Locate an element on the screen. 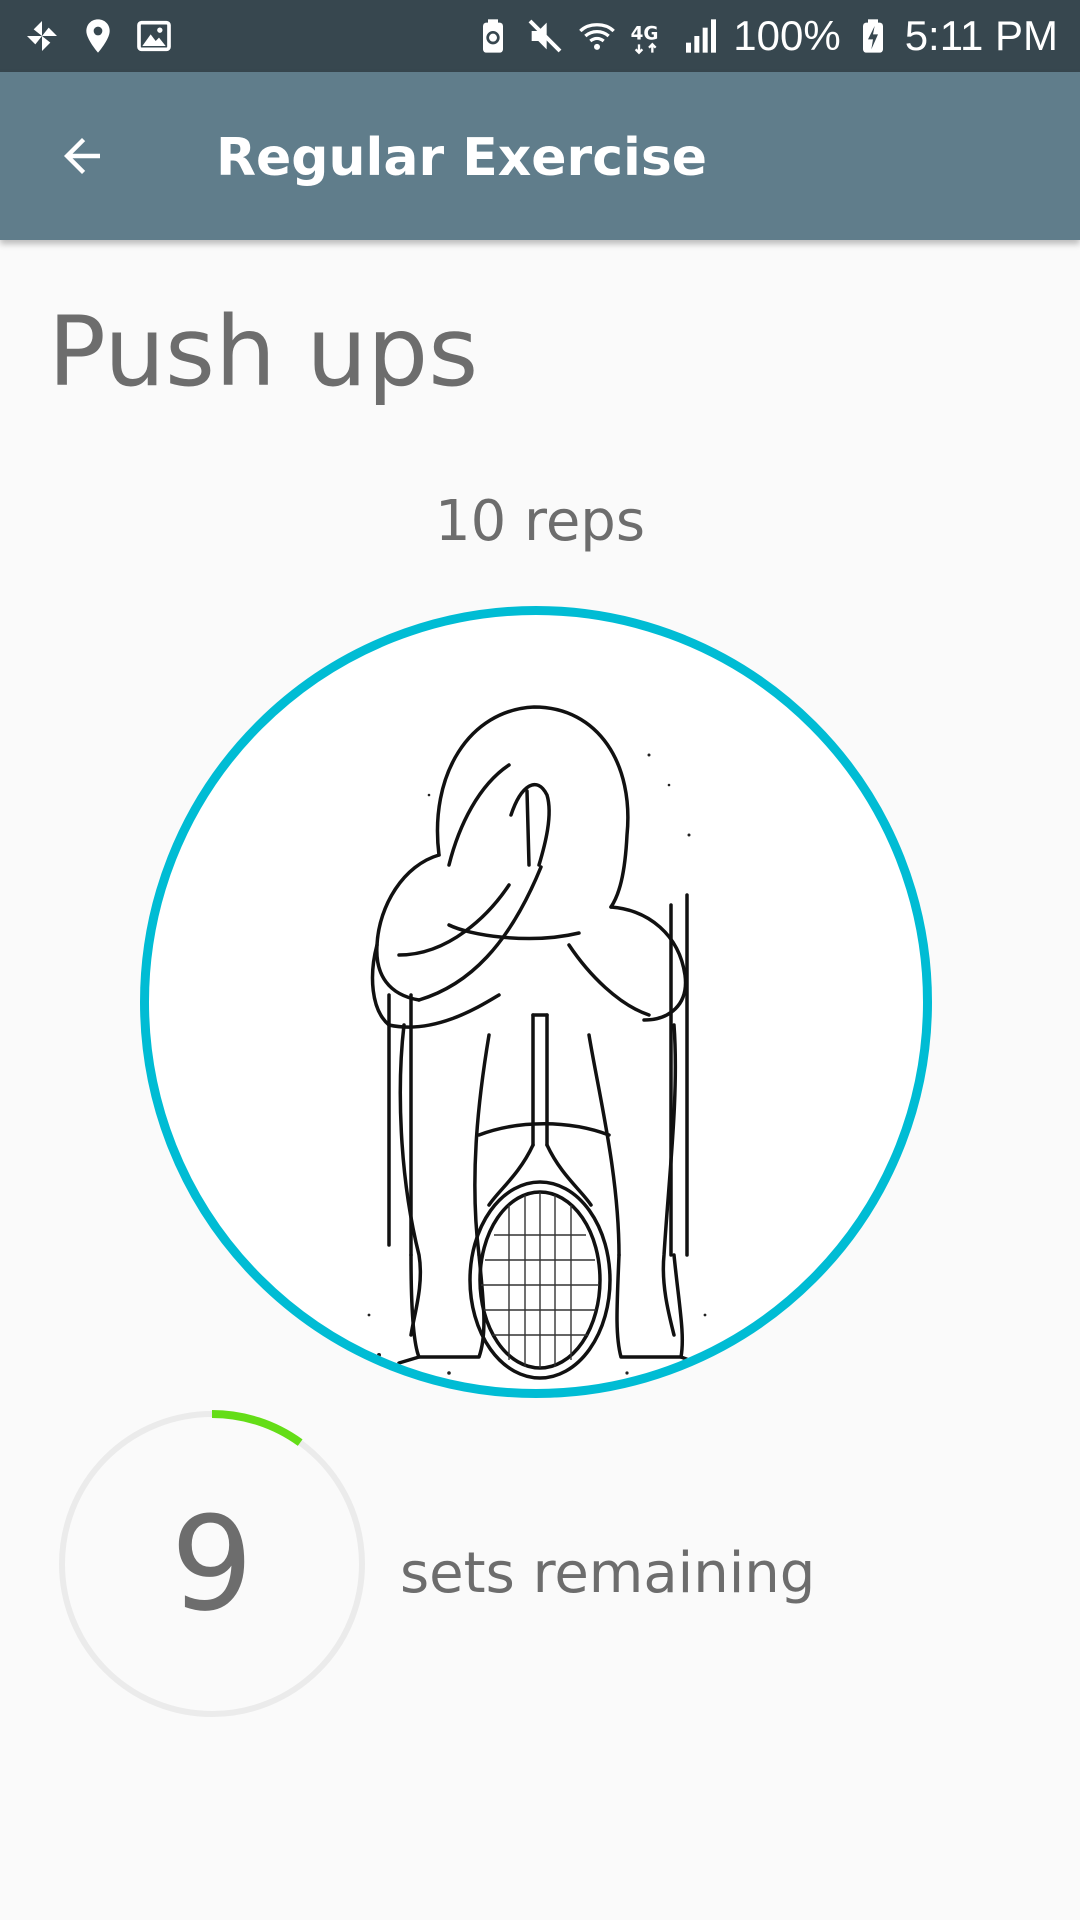 The height and width of the screenshot is (1920, 1080). lte-4g-icon: 4G is located at coordinates (645, 39).